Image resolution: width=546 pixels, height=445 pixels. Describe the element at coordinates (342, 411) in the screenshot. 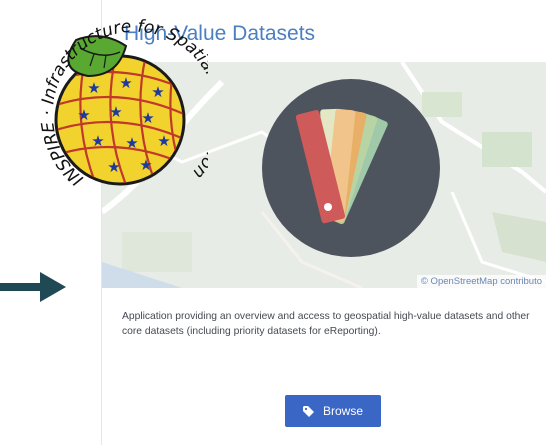

I see `browse-button-label: Browse` at that location.